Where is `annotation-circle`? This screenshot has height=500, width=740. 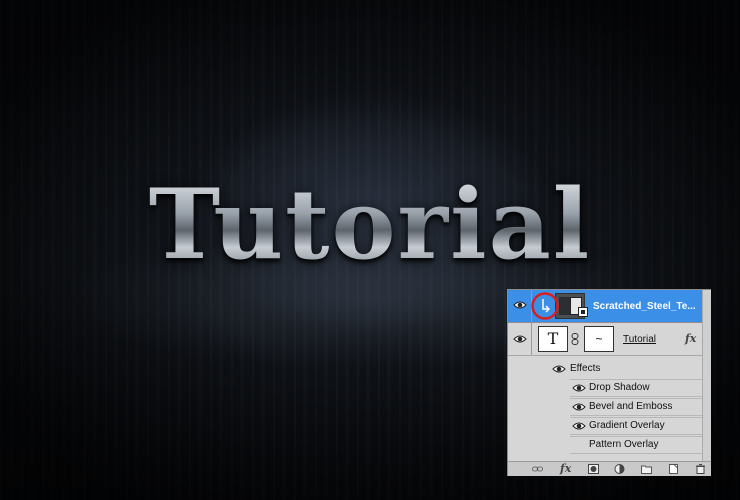 annotation-circle is located at coordinates (545, 306).